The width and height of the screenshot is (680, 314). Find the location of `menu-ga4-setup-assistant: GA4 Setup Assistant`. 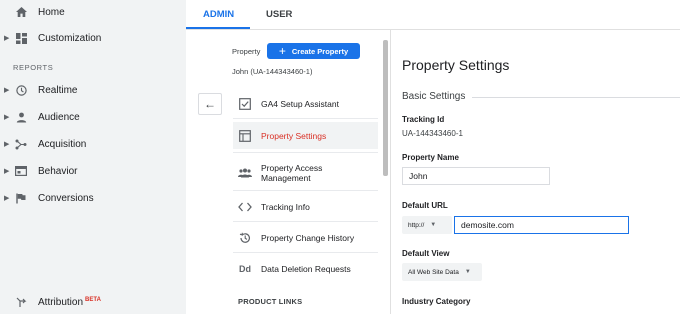

menu-ga4-setup-assistant: GA4 Setup Assistant is located at coordinates (305, 104).